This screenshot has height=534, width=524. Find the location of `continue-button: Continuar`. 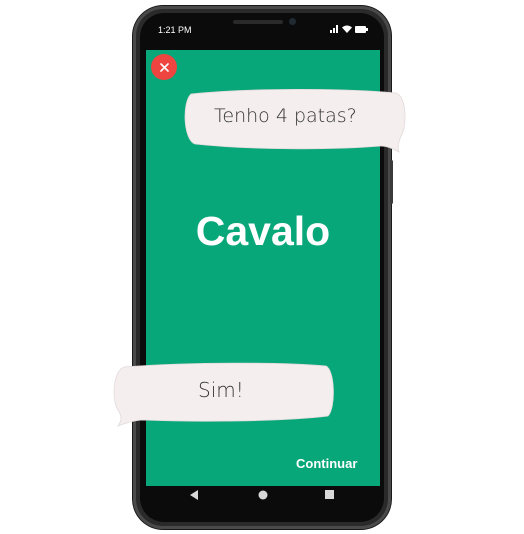

continue-button: Continuar is located at coordinates (326, 463).